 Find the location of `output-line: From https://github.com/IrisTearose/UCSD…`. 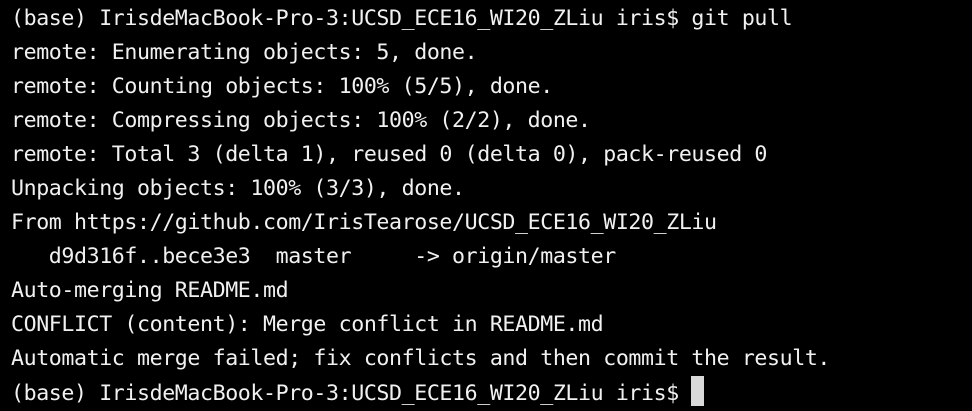

output-line: From https://github.com/IrisTearose/UCSD… is located at coordinates (364, 222).